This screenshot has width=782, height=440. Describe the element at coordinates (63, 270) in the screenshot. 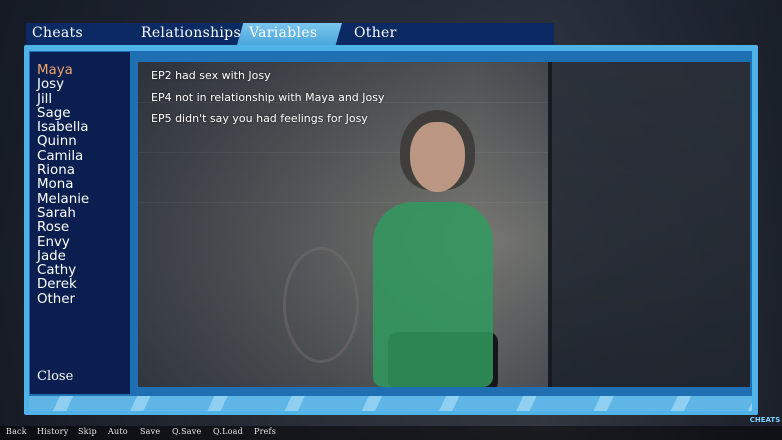

I see `character-item-cathy: Cathy` at that location.